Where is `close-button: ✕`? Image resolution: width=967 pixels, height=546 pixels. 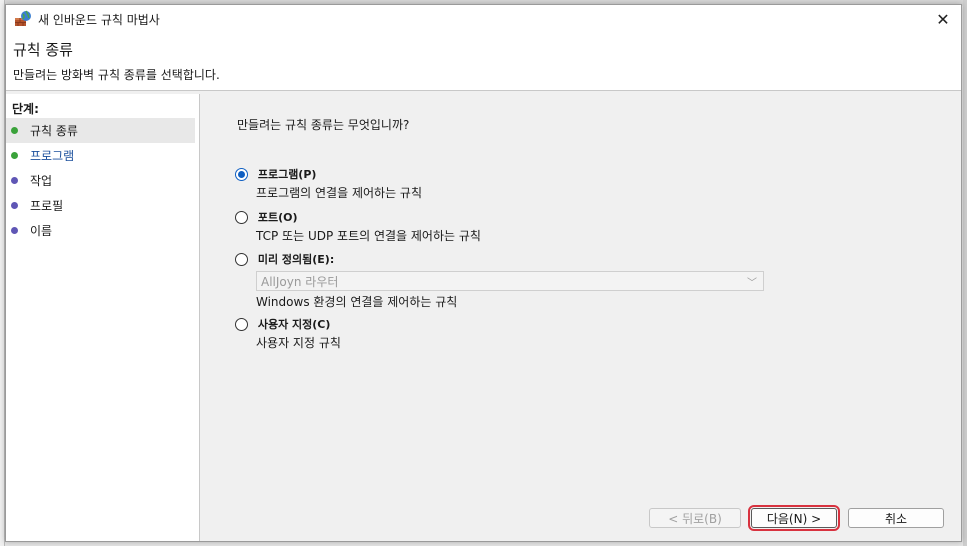
close-button: ✕ is located at coordinates (943, 19).